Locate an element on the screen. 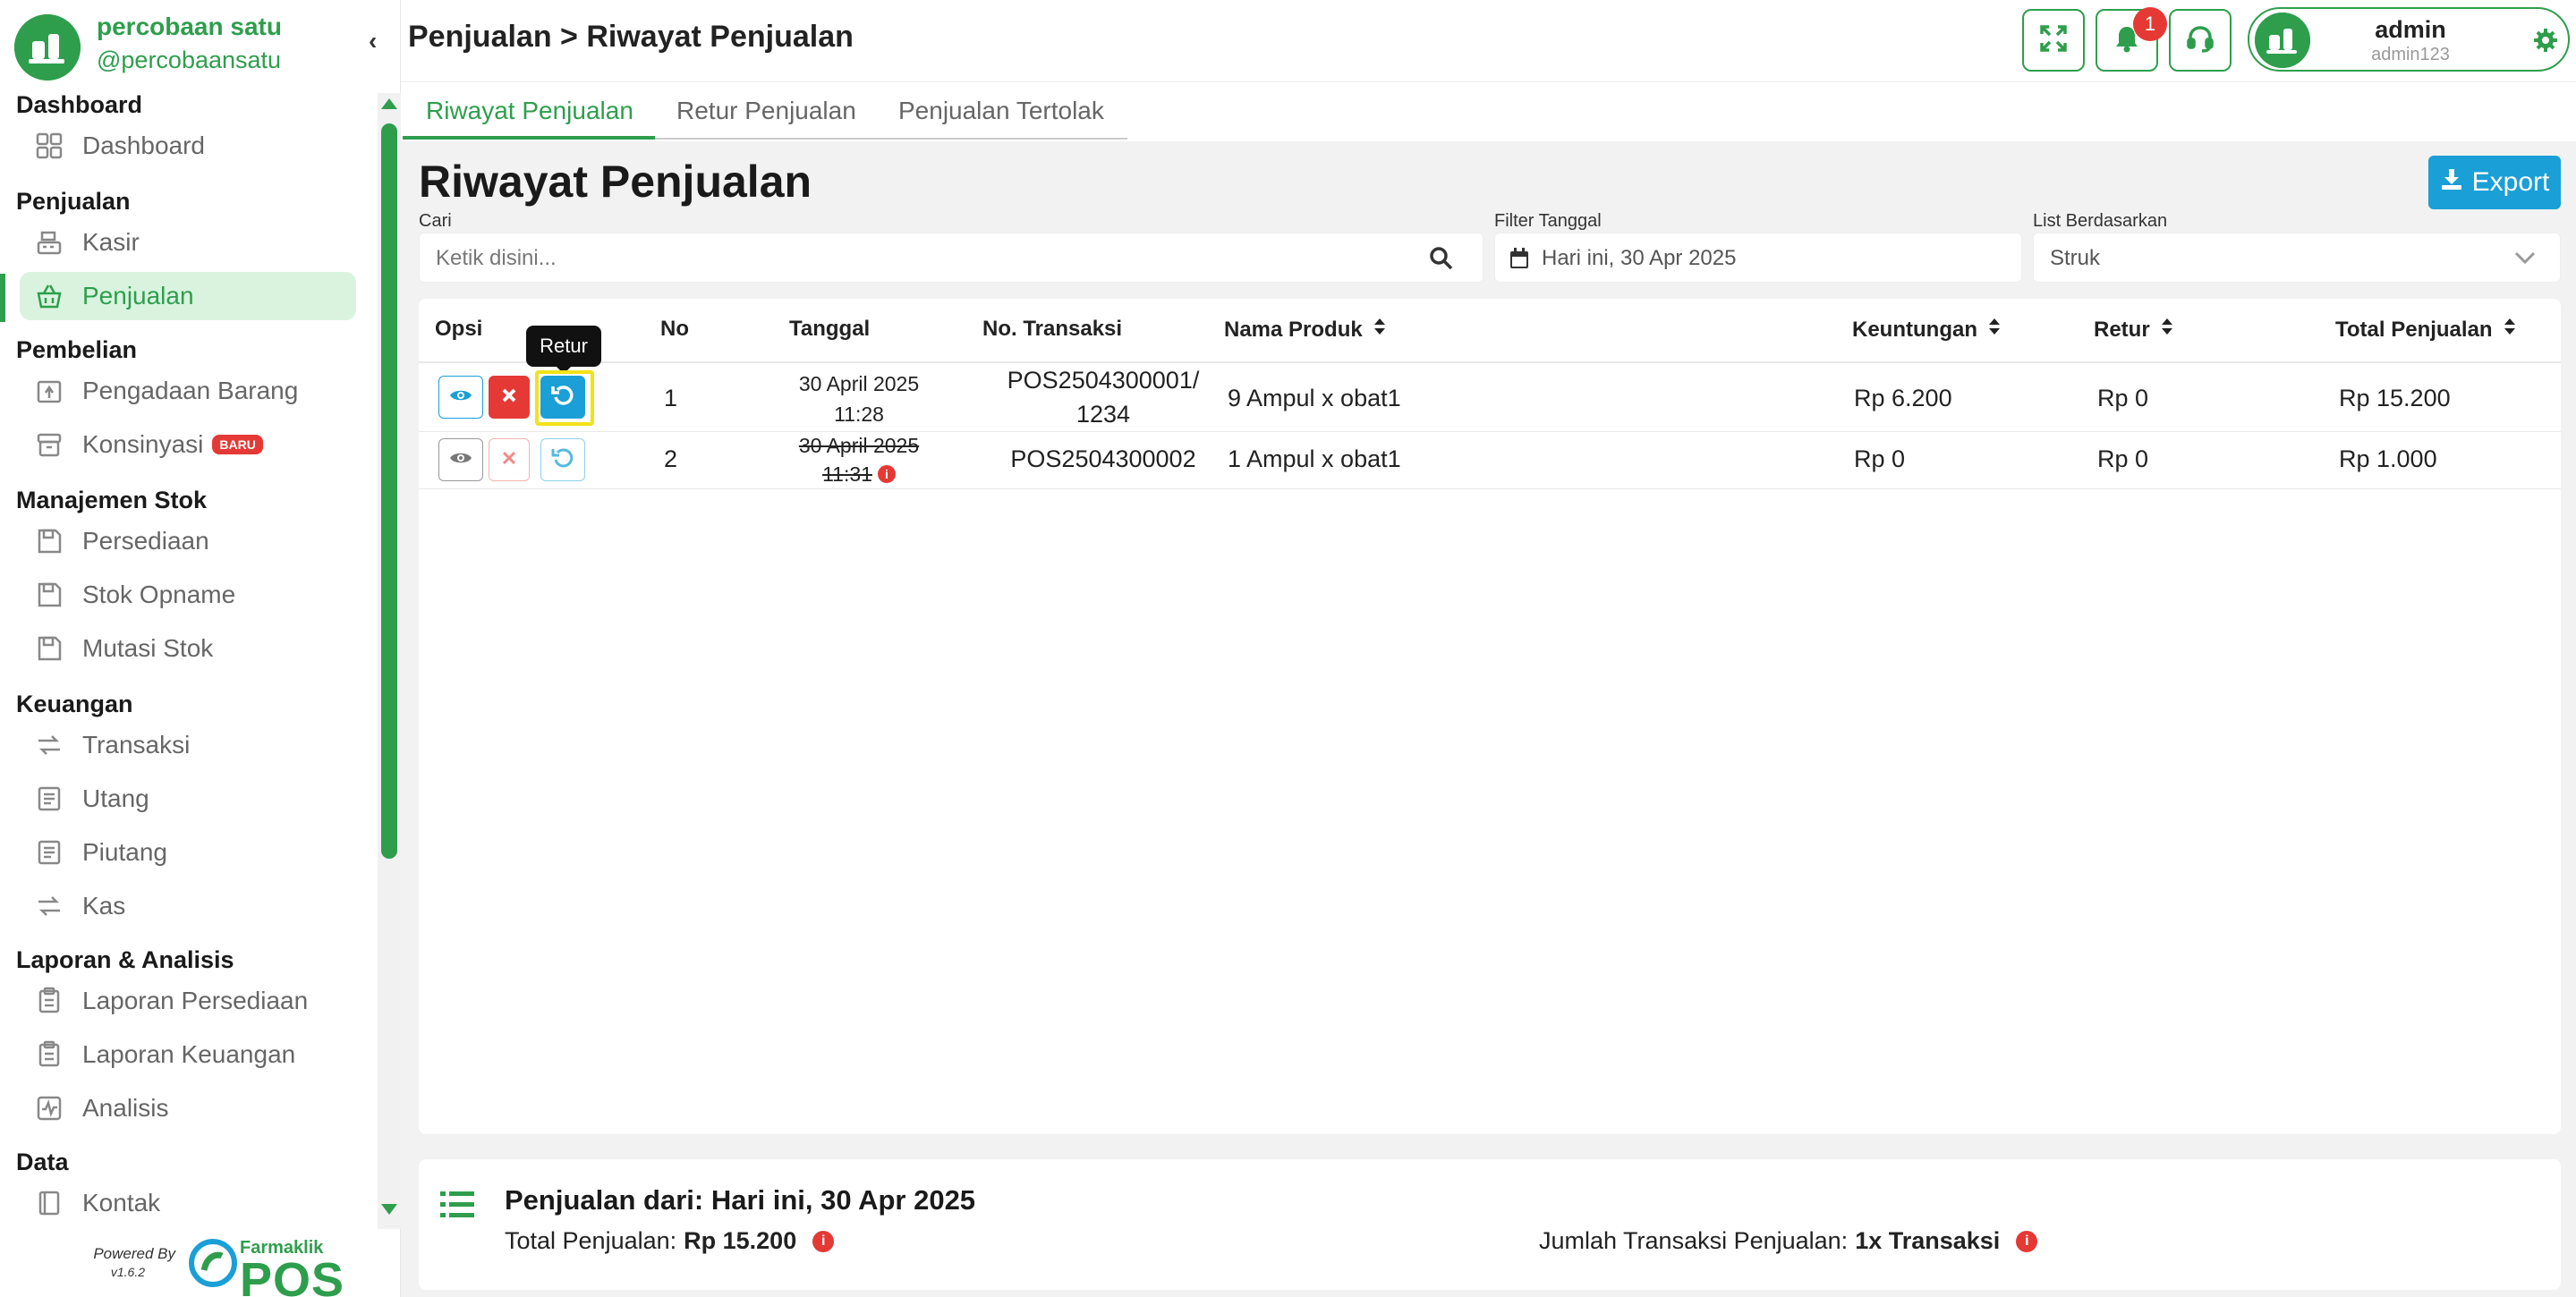 This screenshot has height=1297, width=2576. summary-total: Total Penjualan: Rp 15.200 i is located at coordinates (670, 1241).